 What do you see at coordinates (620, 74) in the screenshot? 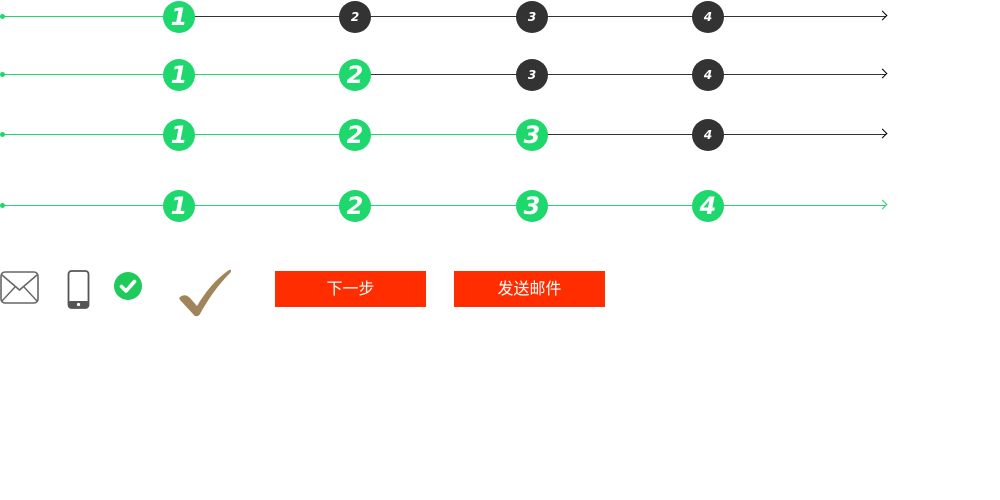
I see `progress-line-remaining` at bounding box center [620, 74].